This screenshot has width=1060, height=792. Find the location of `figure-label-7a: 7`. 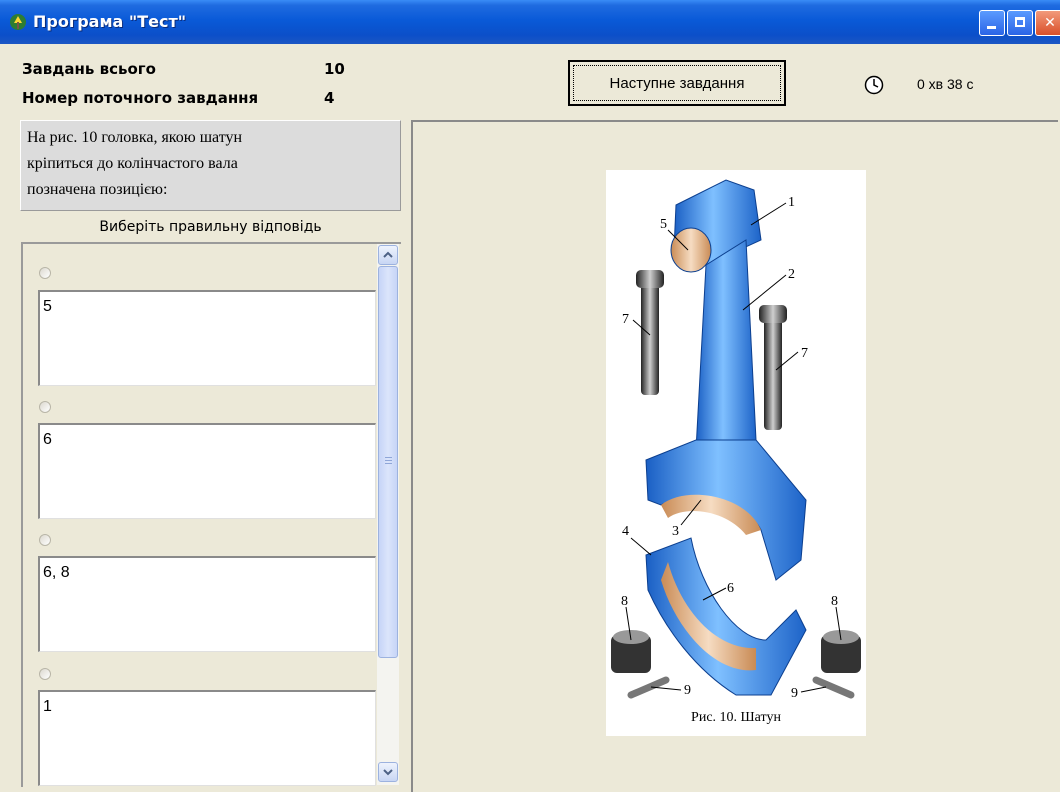

figure-label-7a: 7 is located at coordinates (625, 319).